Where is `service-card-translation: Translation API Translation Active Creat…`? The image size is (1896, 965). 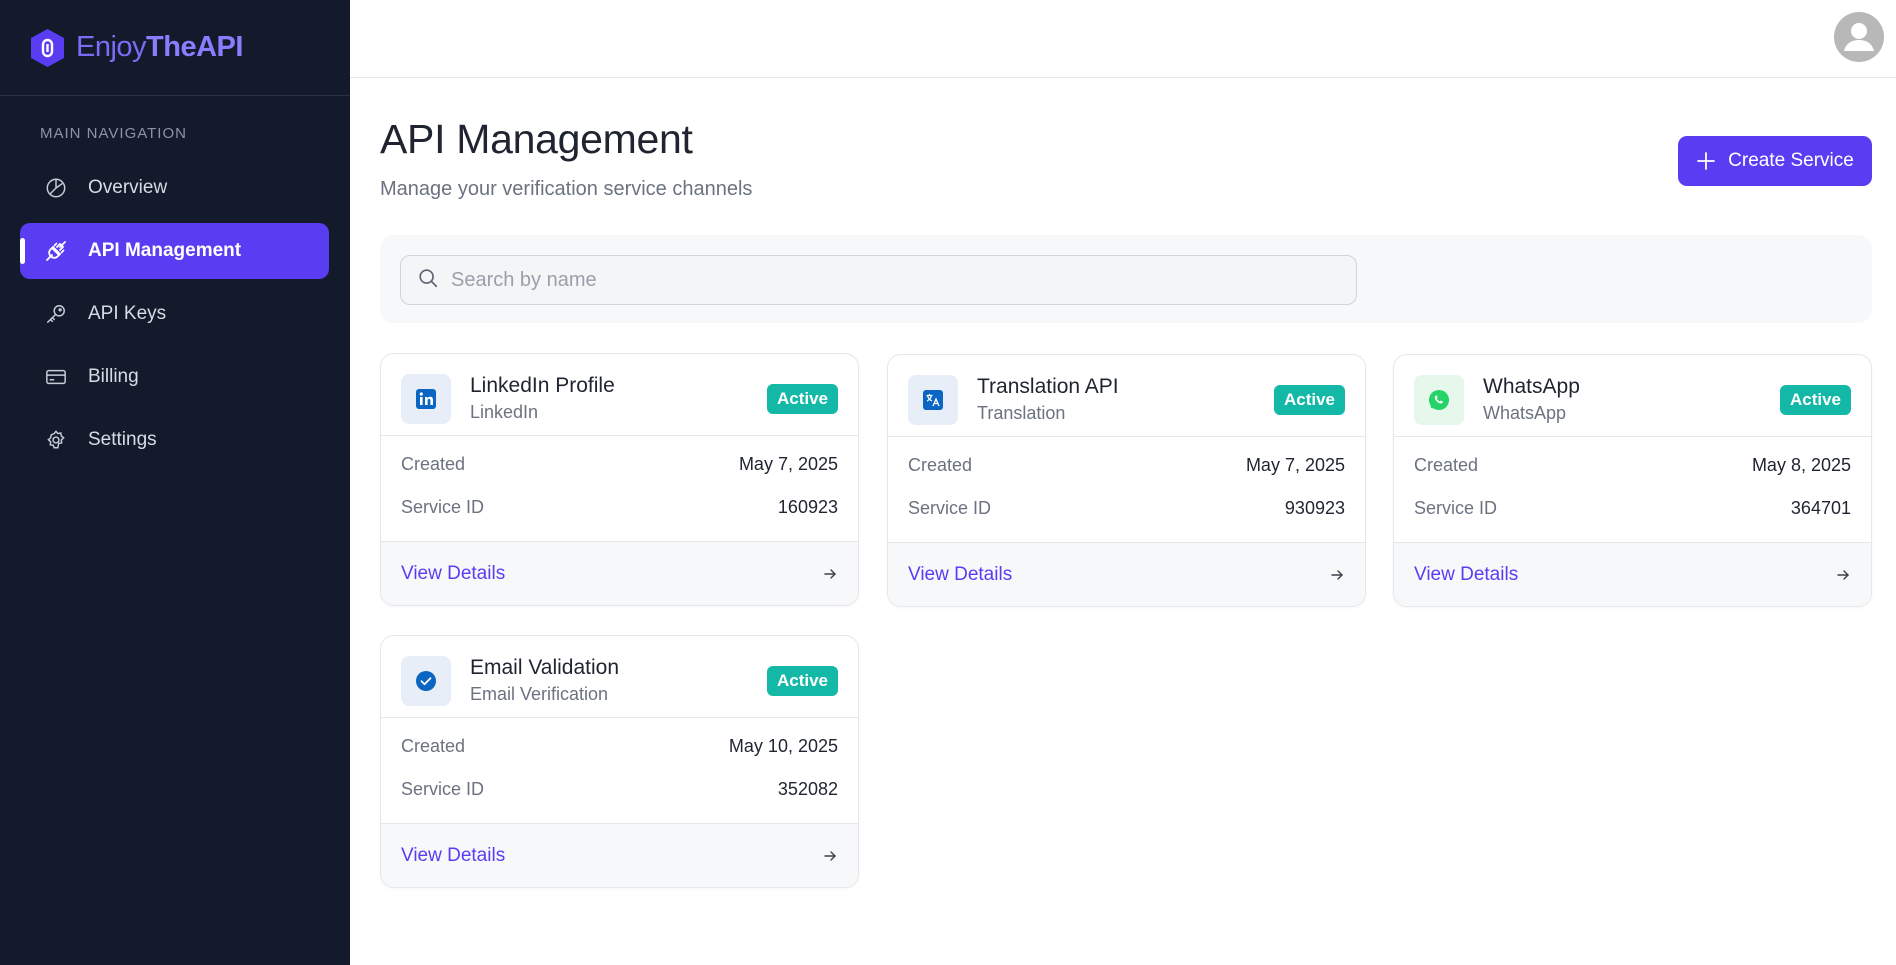 service-card-translation: Translation API Translation Active Creat… is located at coordinates (1126, 480).